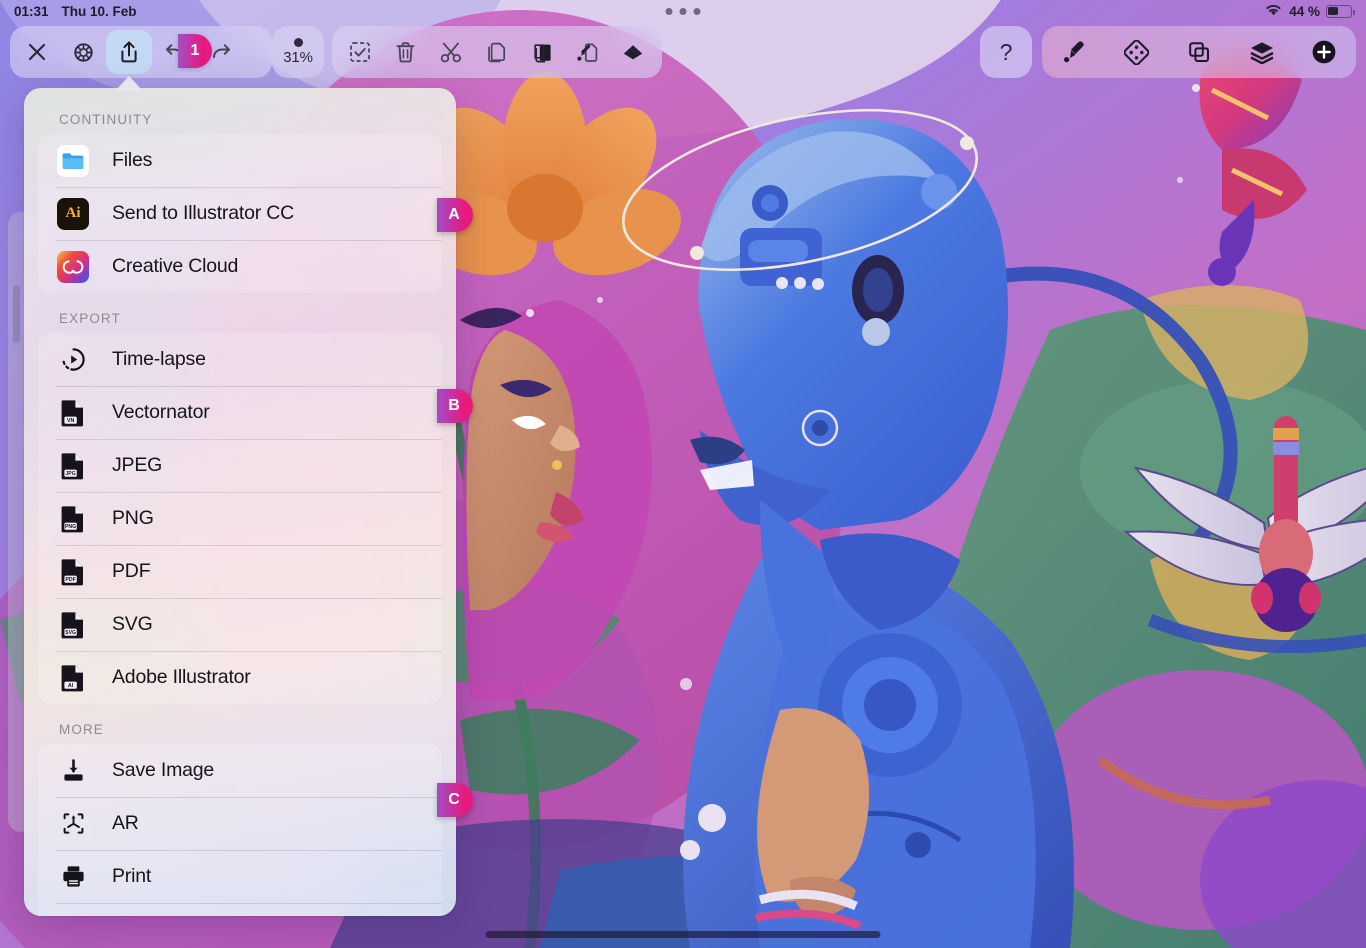 This screenshot has width=1366, height=948. I want to click on adobe-creative-cloud-app-icon, so click(73, 267).